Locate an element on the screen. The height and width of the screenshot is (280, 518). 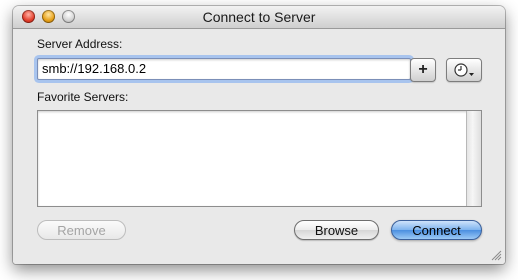
resize-grip-icon is located at coordinates (496, 255).